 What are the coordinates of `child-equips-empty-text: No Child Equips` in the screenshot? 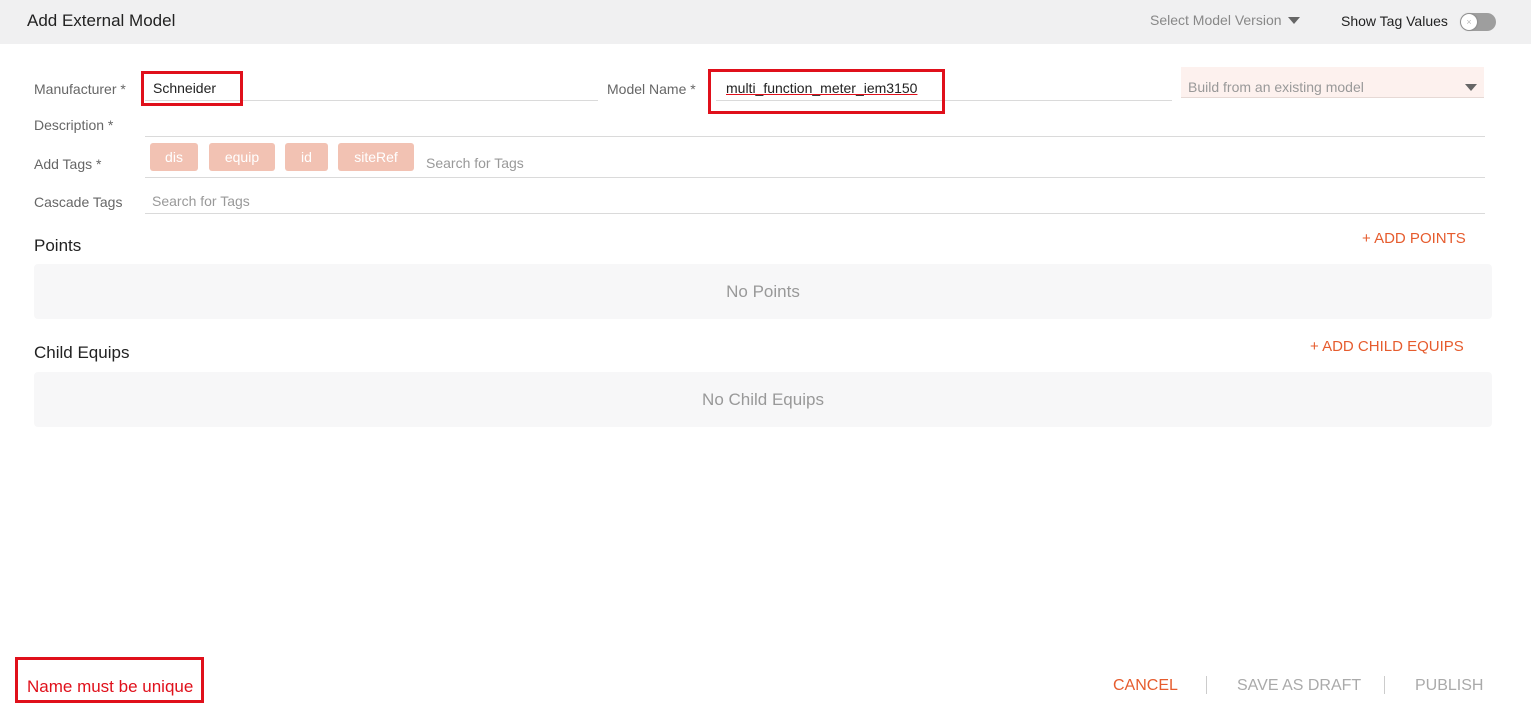 It's located at (763, 399).